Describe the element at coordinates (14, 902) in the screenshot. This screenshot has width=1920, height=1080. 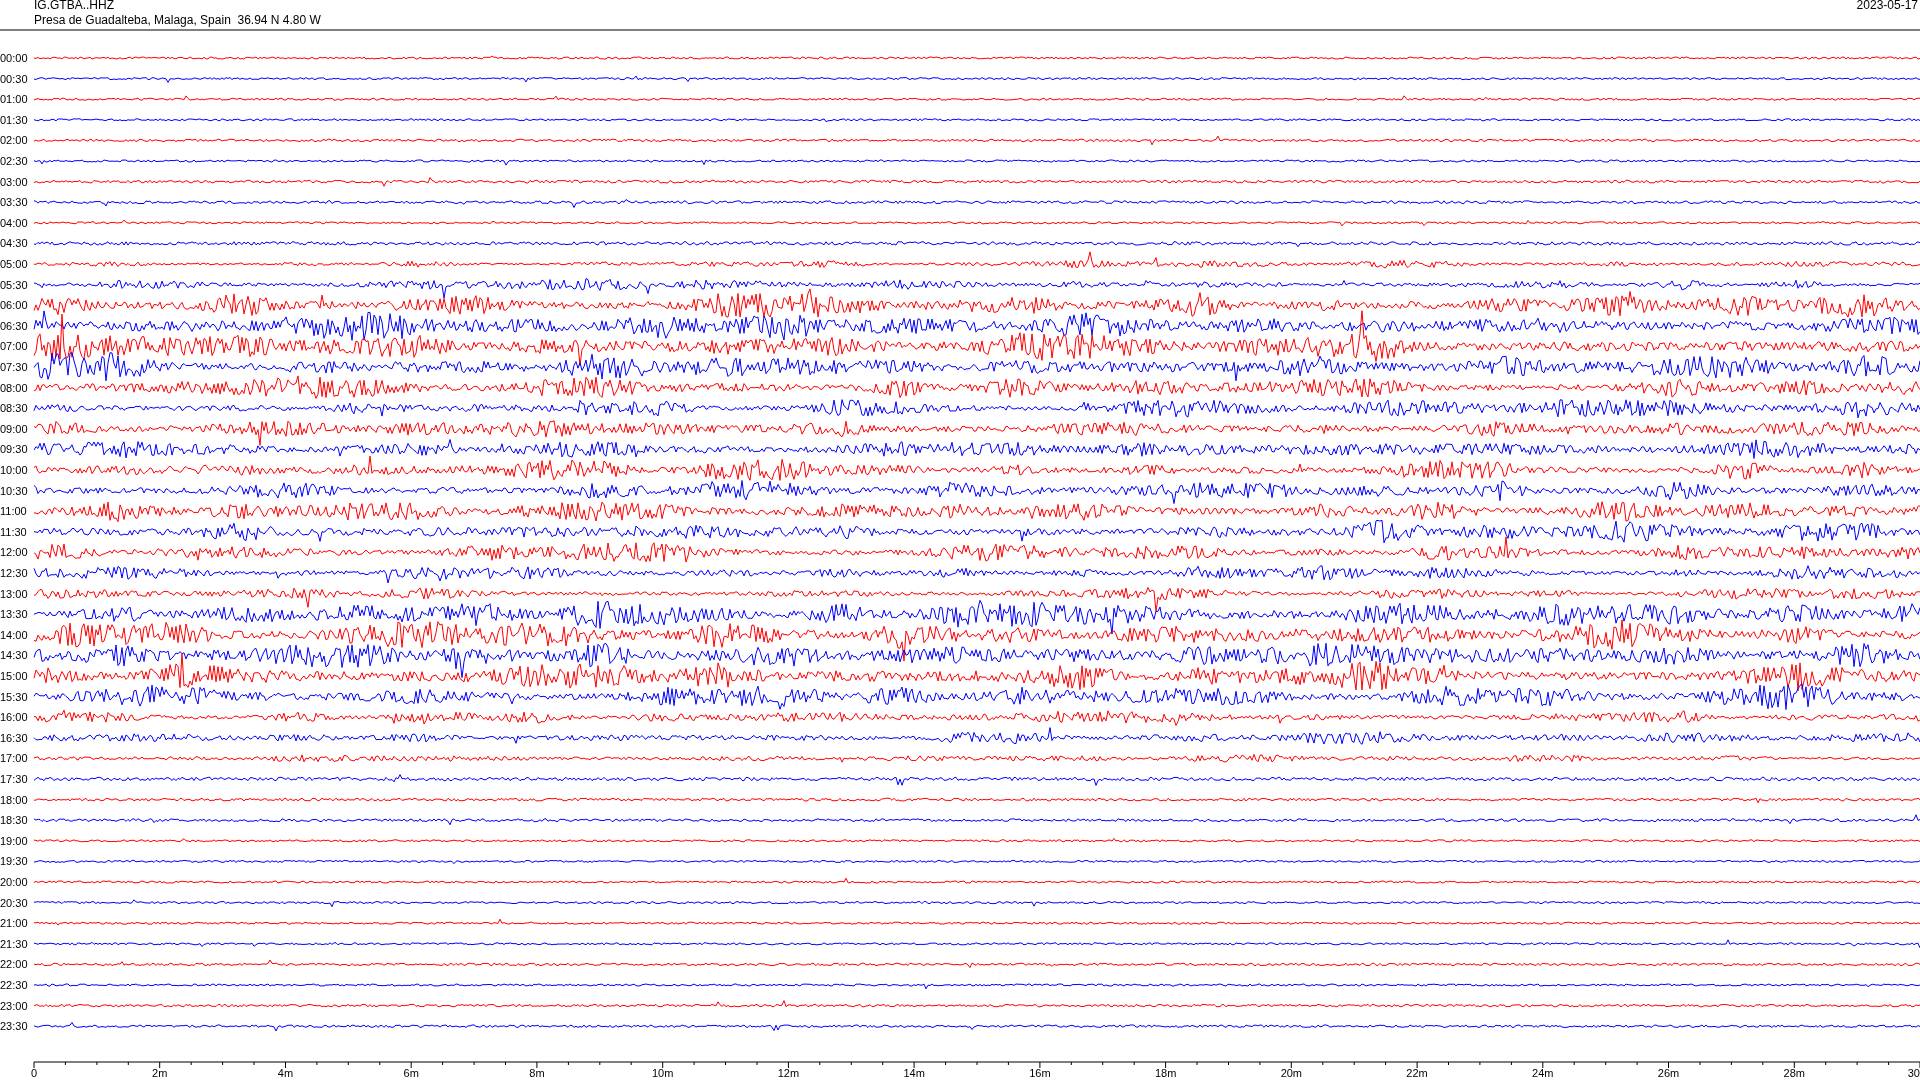
I see `time-label: 20:30` at that location.